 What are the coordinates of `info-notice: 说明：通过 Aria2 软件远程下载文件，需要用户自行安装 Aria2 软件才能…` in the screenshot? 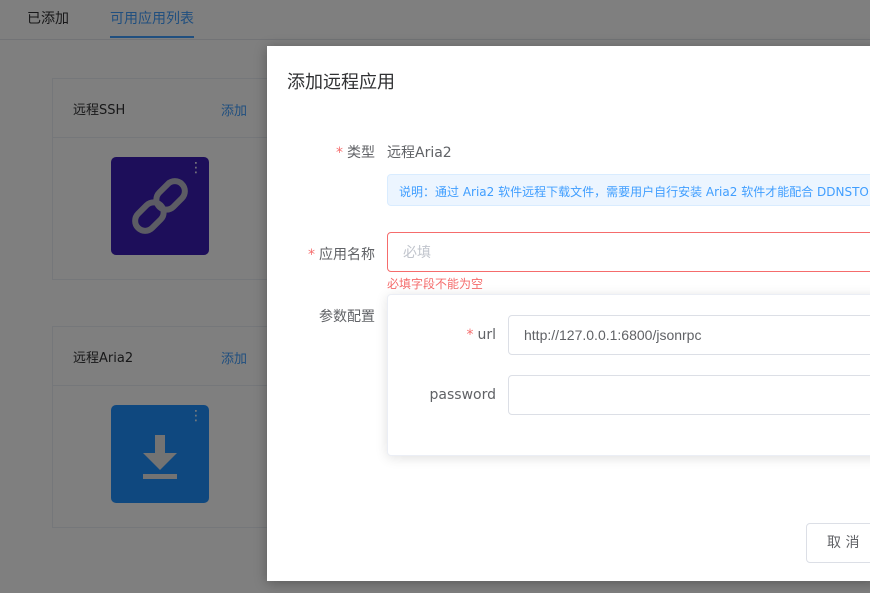 It's located at (628, 190).